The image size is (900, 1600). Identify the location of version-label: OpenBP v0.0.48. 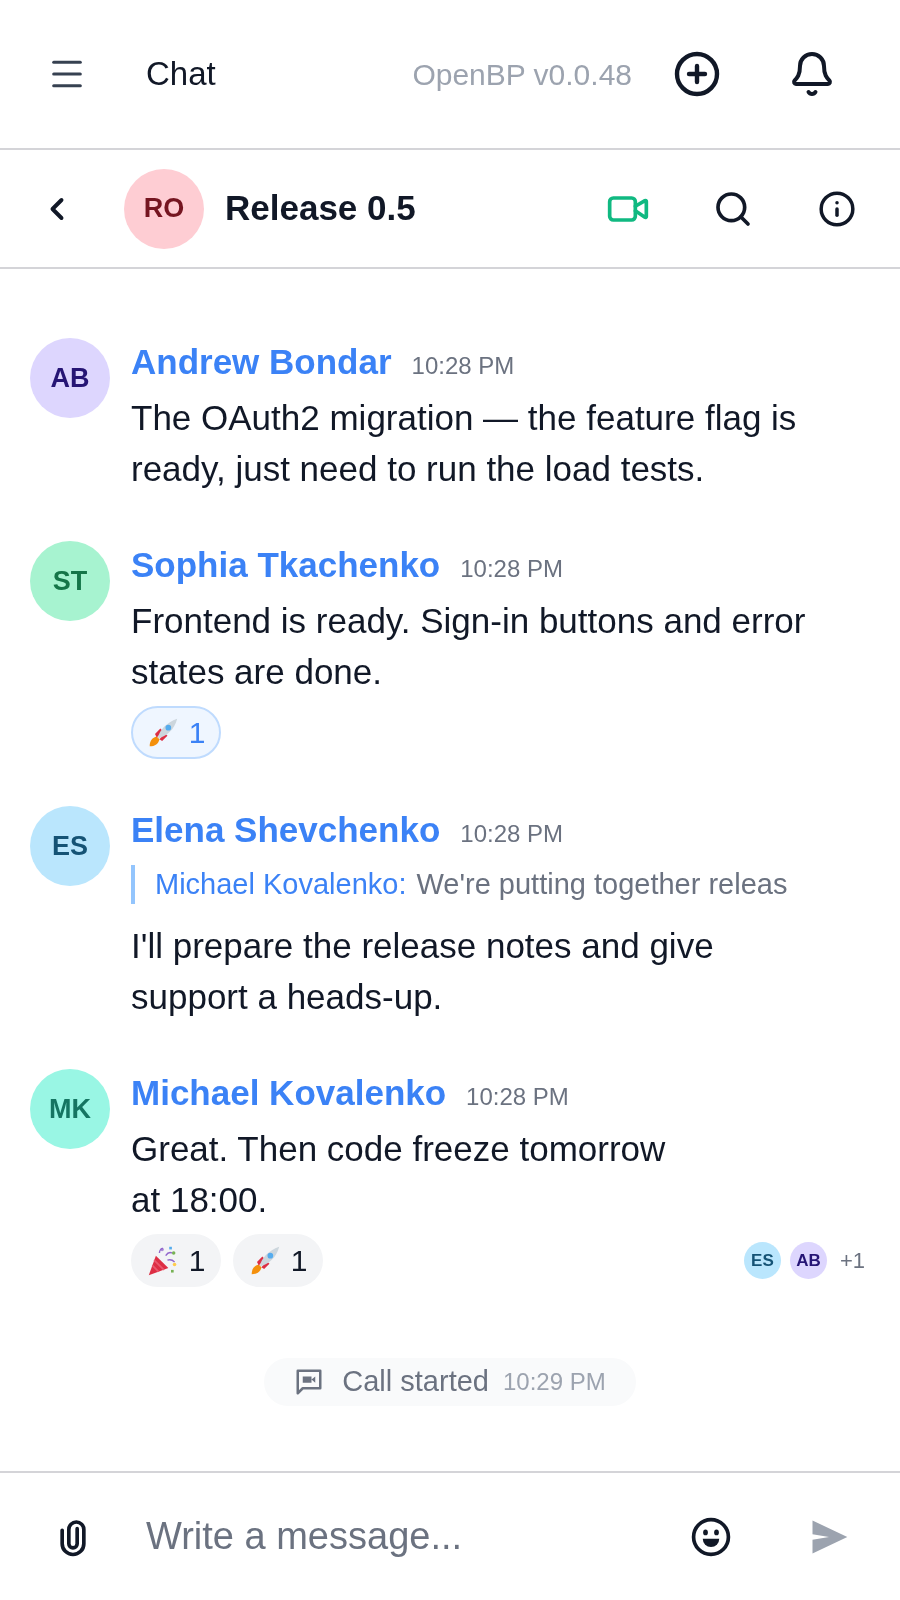
(522, 74).